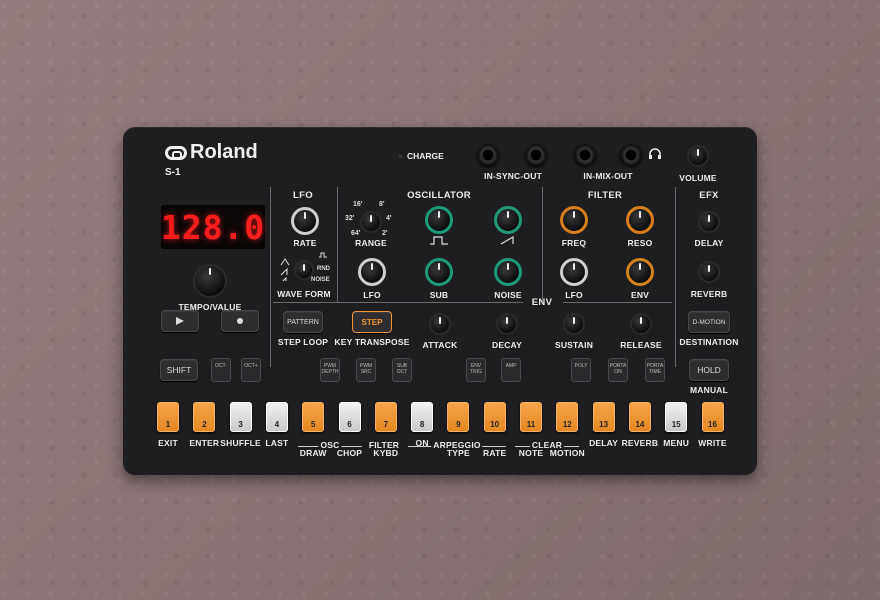 This screenshot has width=880, height=600. I want to click on wave-rnd-mark: RND, so click(323, 269).